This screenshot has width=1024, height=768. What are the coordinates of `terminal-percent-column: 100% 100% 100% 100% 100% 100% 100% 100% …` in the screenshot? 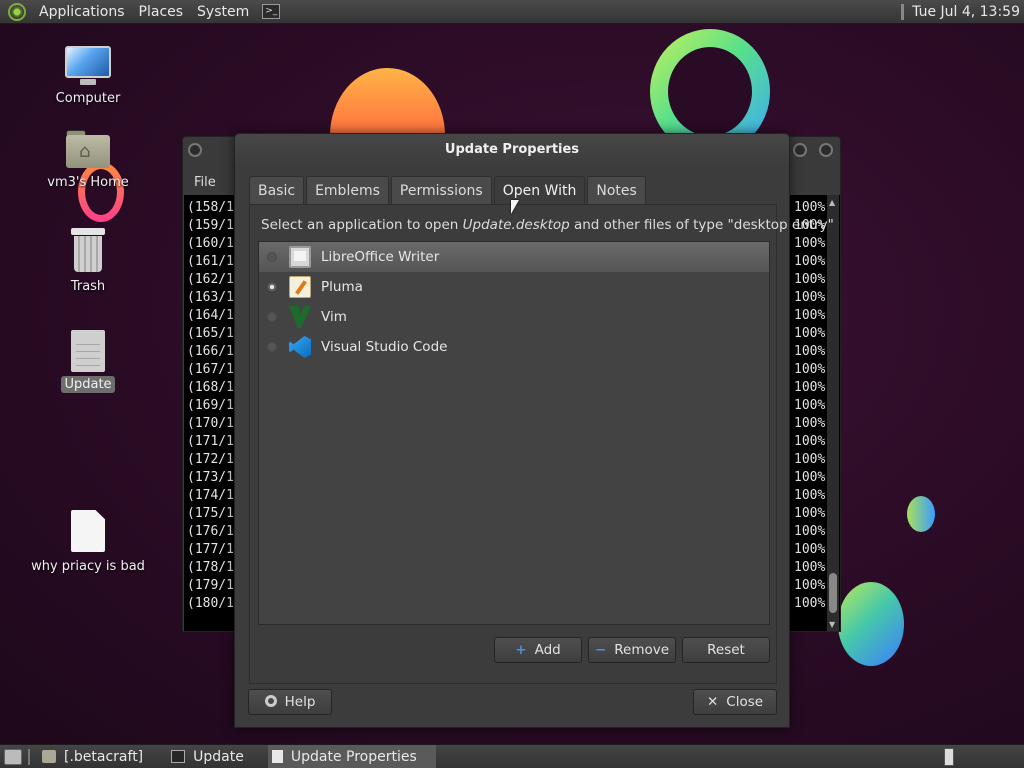 It's located at (810, 405).